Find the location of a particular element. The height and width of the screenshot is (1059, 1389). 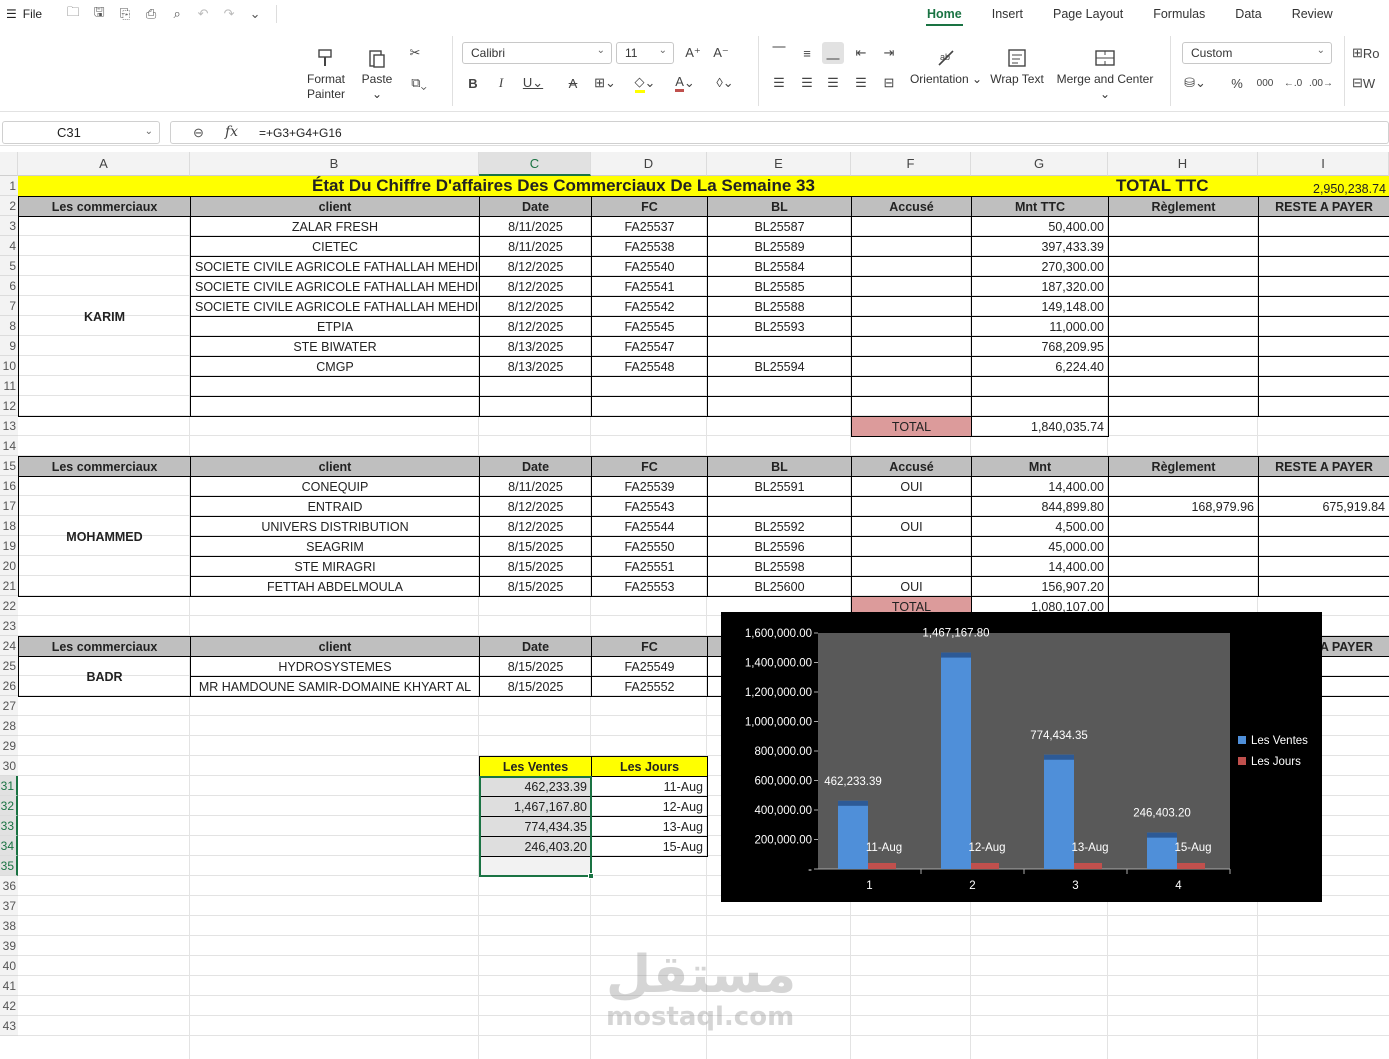

comma-style-icon: 000 is located at coordinates (1265, 83).